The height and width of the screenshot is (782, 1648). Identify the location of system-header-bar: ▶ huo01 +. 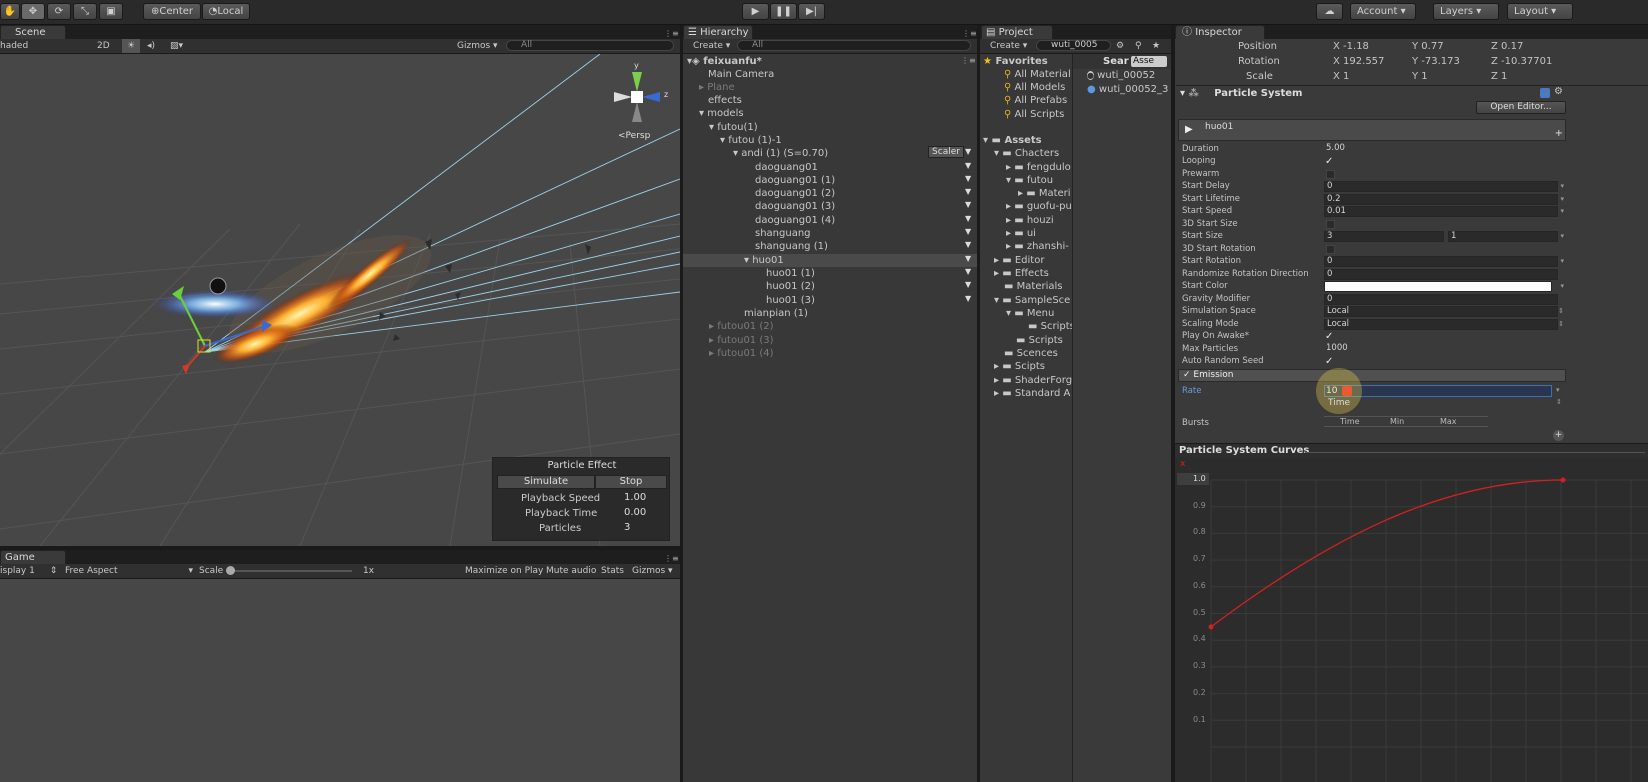
(1372, 130).